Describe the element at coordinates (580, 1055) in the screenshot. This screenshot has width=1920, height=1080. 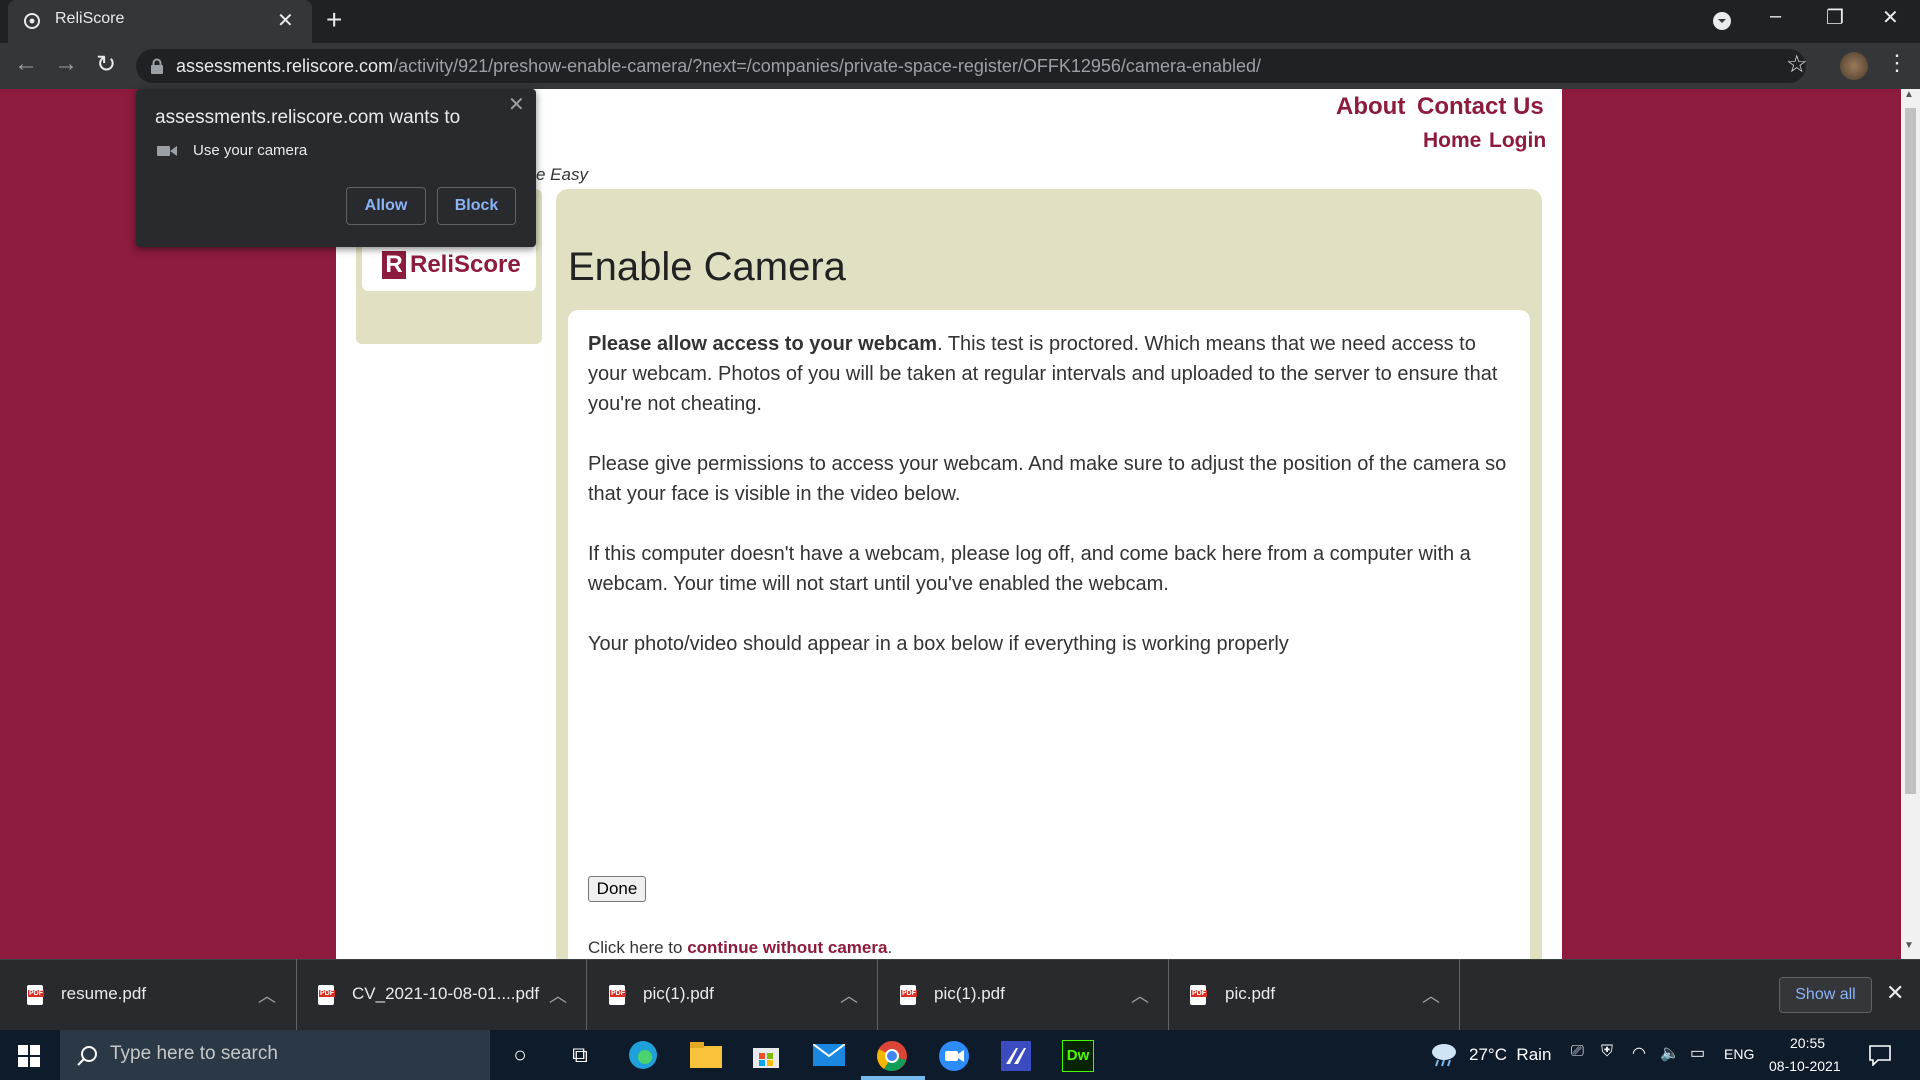
I see `task-view-icon: ⧉` at that location.